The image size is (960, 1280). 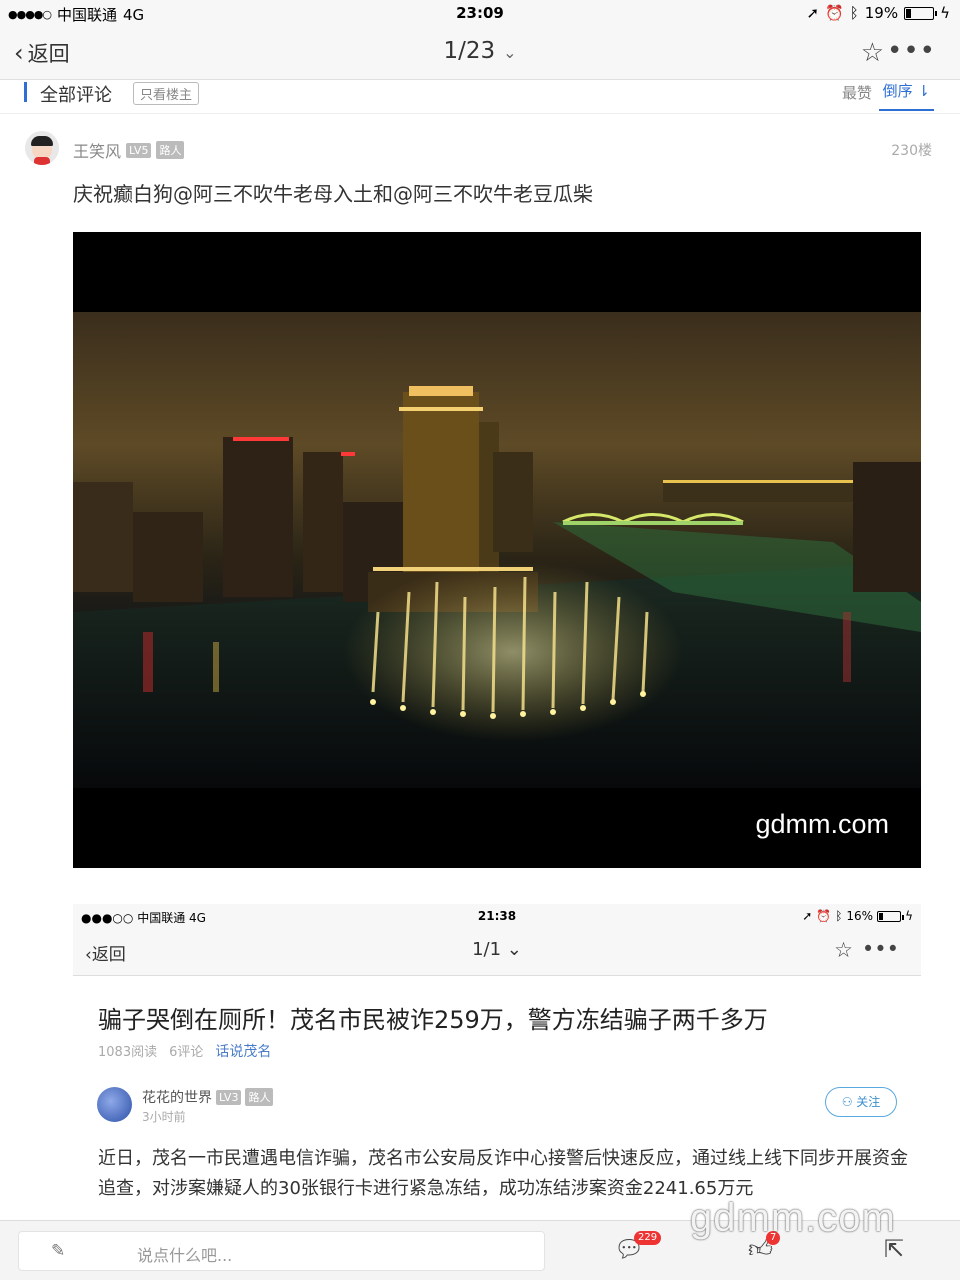 What do you see at coordinates (128, 1052) in the screenshot?
I see `embedded-read-count: 1083阅读` at bounding box center [128, 1052].